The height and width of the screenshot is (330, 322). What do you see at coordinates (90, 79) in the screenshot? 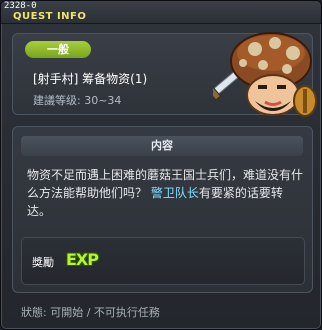
I see `quest-name: [射手村] 筹备物资(1)` at bounding box center [90, 79].